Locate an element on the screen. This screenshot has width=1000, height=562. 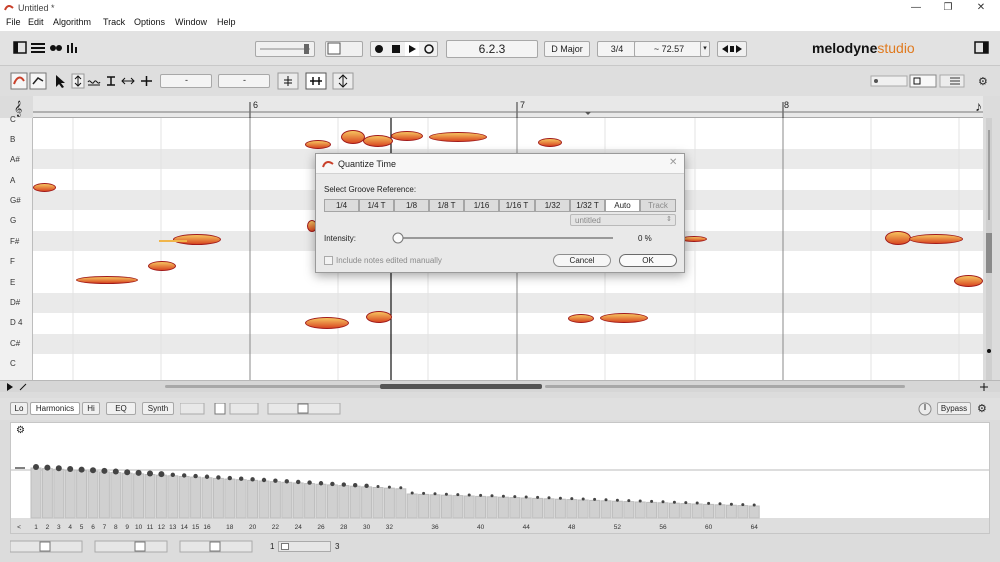
groove-option-track: Track is located at coordinates (658, 205).